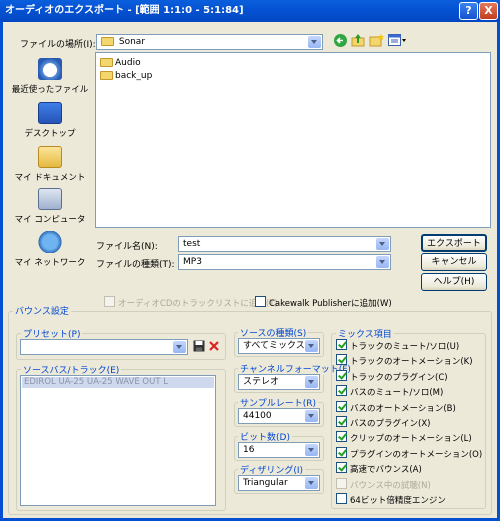 This screenshot has width=500, height=521. What do you see at coordinates (109, 301) in the screenshot?
I see `add-to-cd-checkbox` at bounding box center [109, 301].